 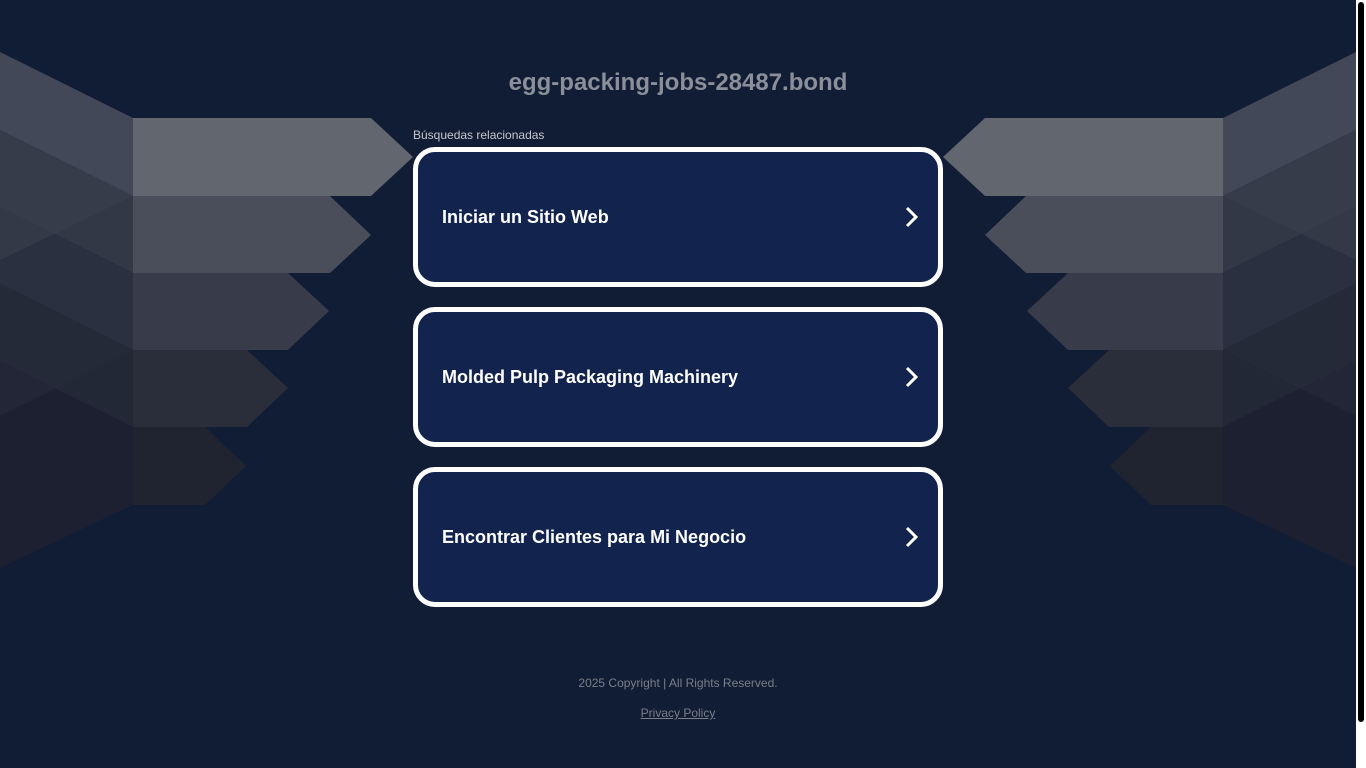 I want to click on domain-title: egg-packing-jobs-28487.bond, so click(x=678, y=82).